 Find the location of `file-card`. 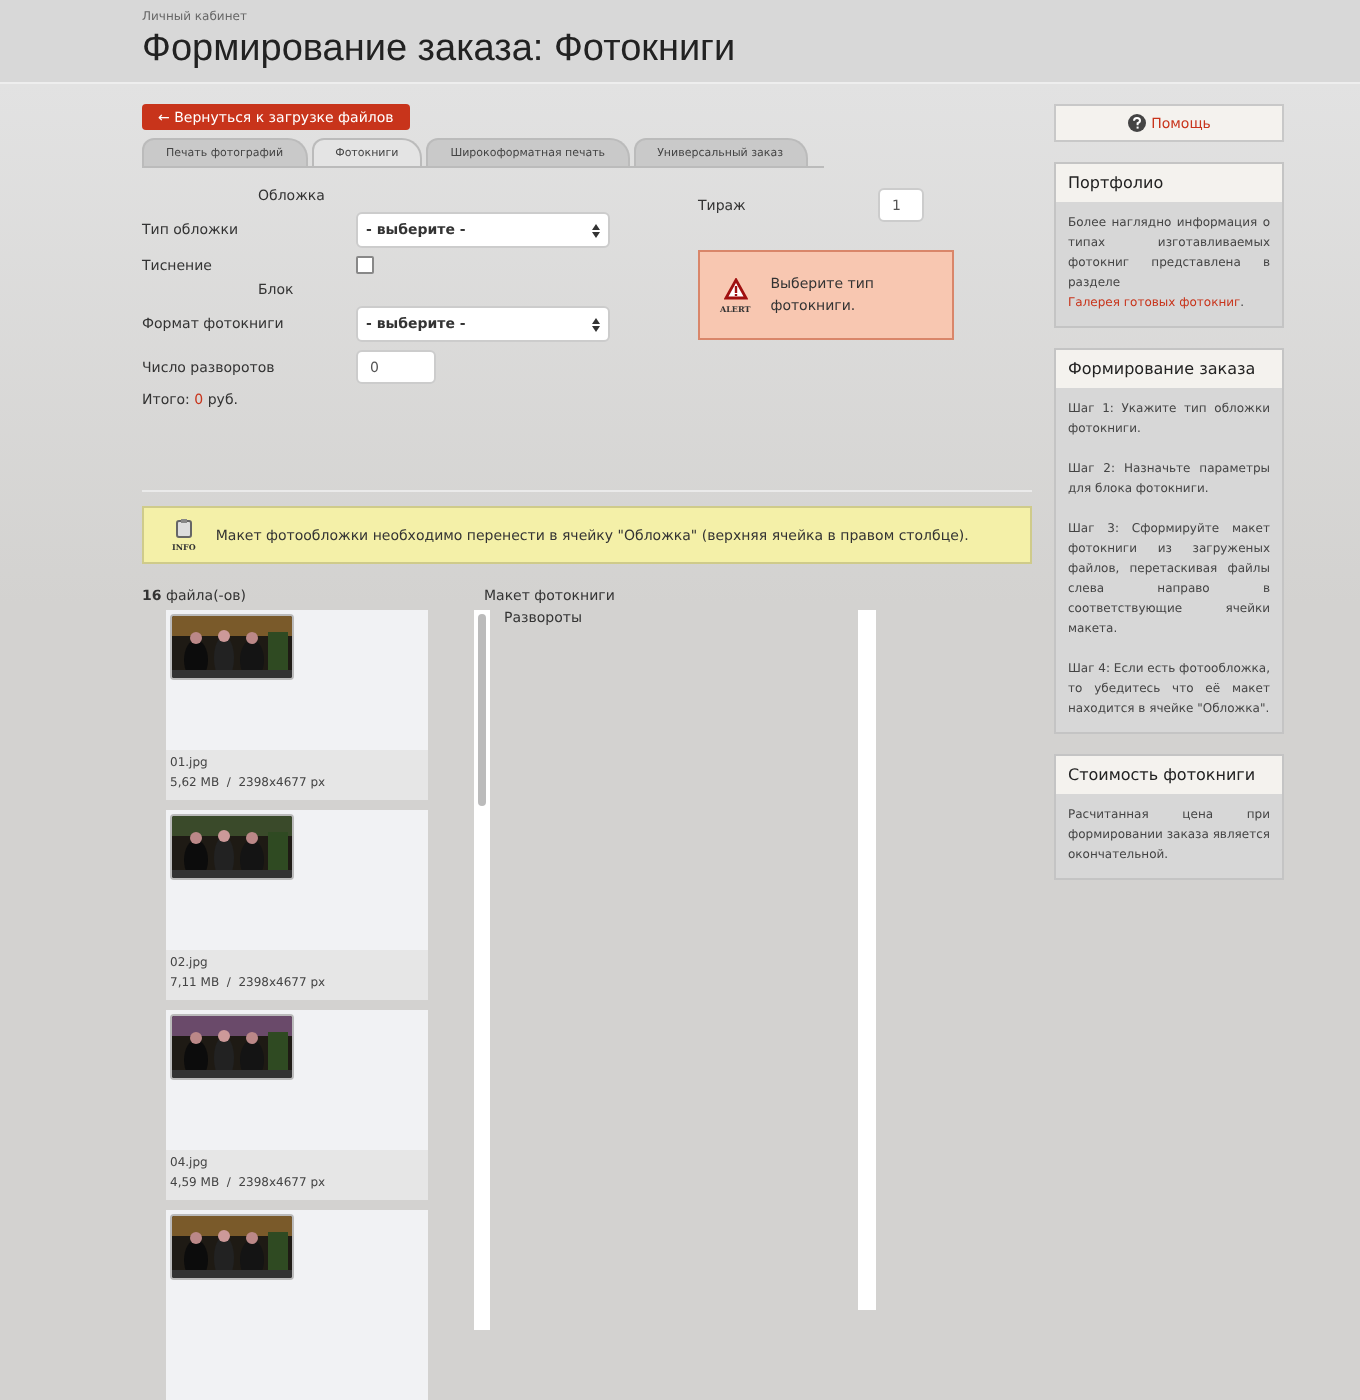

file-card is located at coordinates (297, 1304).